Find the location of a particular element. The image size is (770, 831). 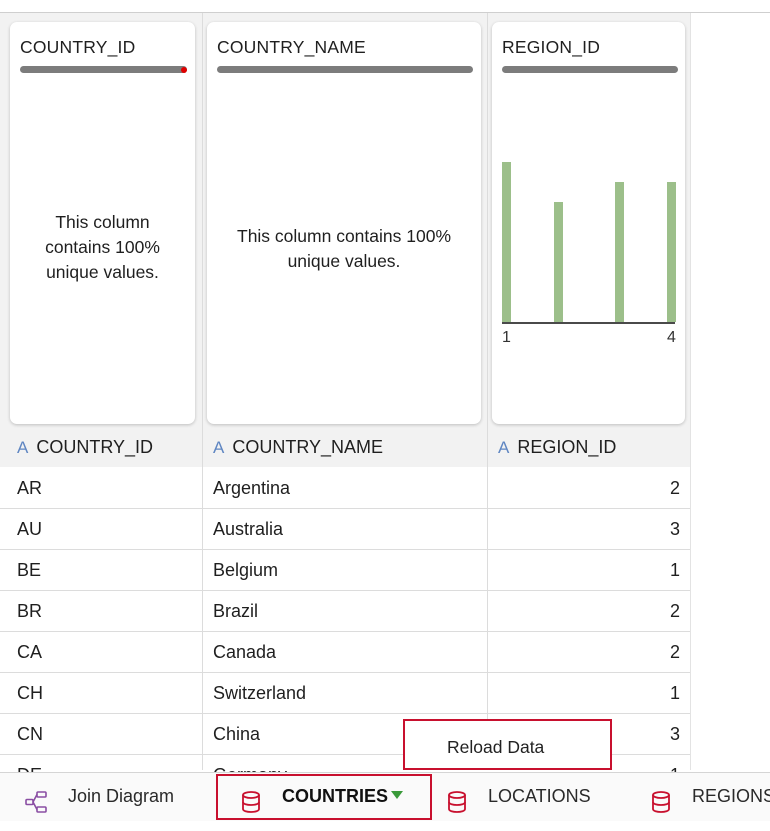

null-indicator-dot is located at coordinates (184, 70).